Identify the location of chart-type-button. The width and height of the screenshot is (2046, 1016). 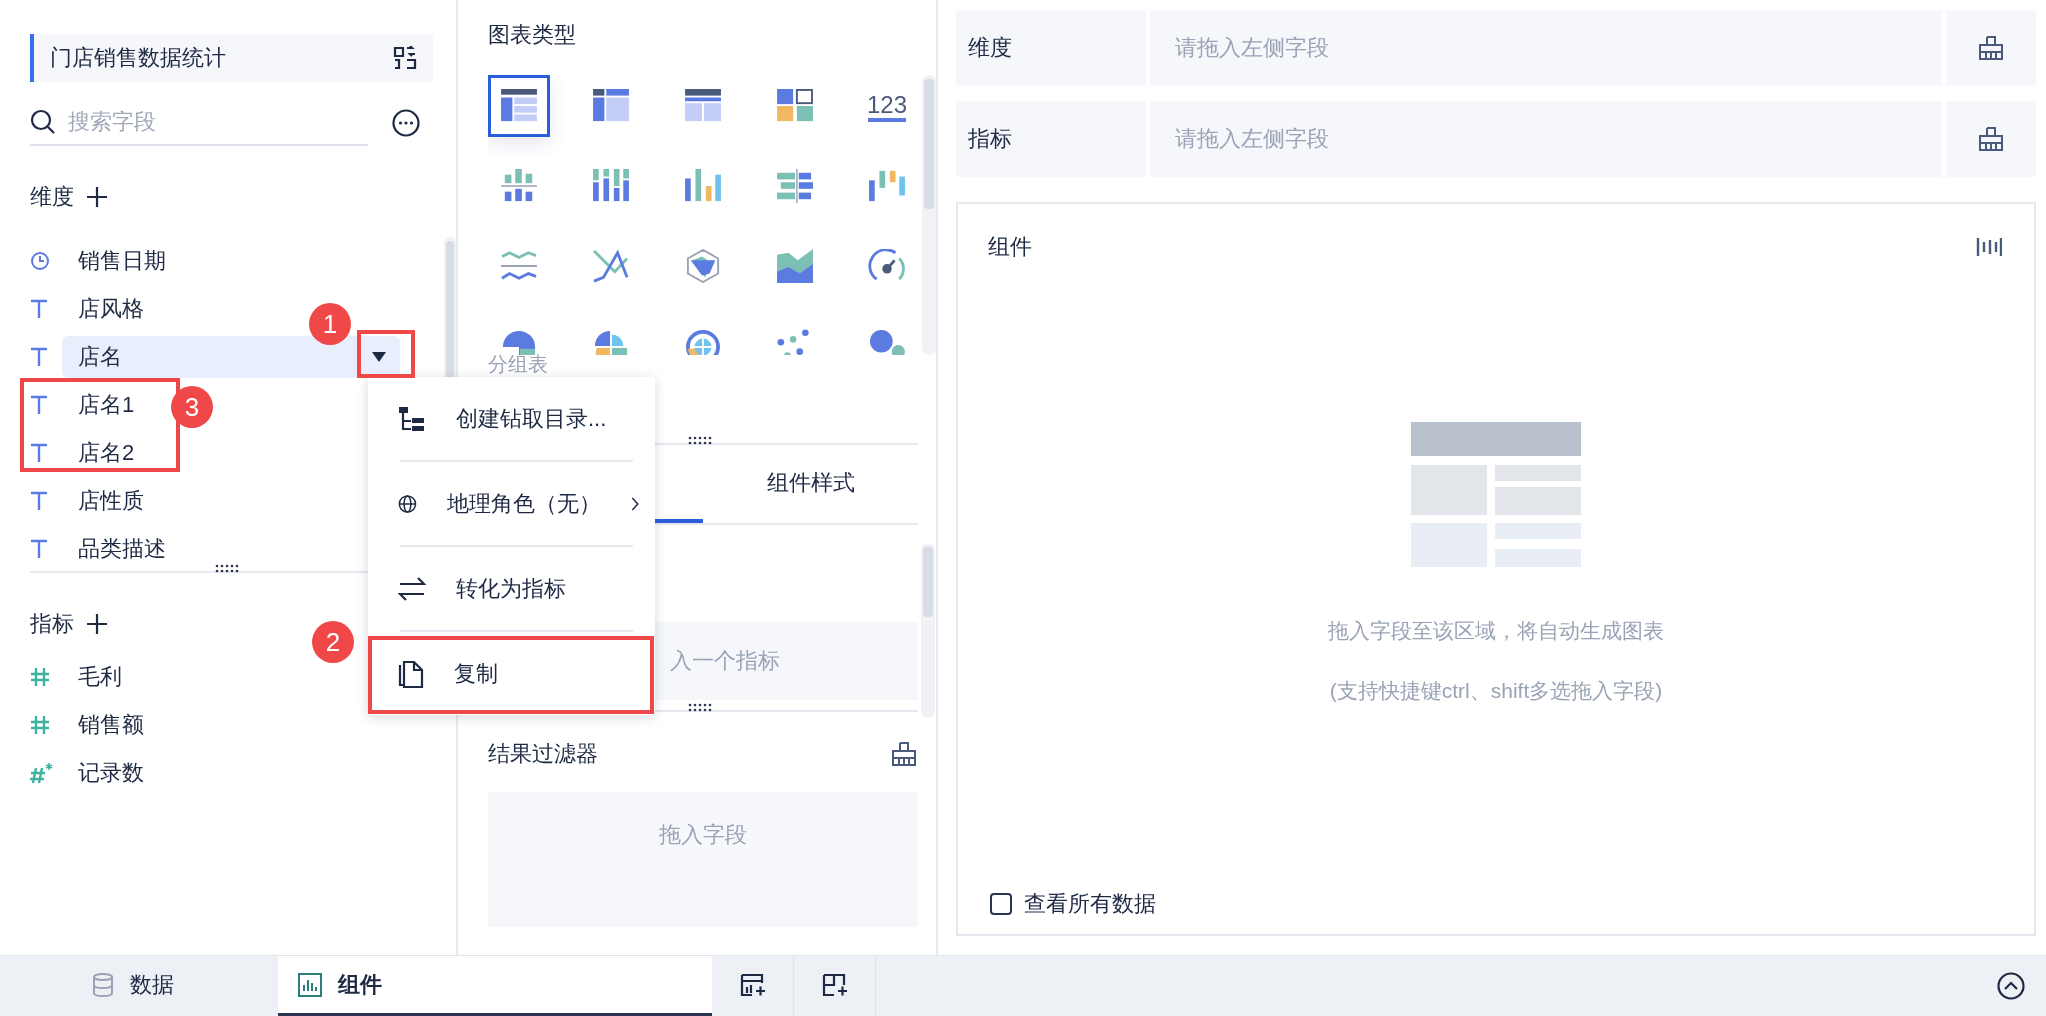
(519, 106).